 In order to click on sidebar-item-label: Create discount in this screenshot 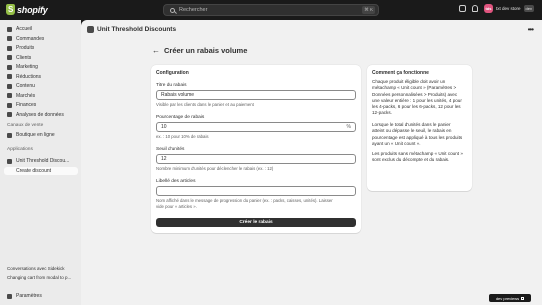, I will do `click(34, 170)`.